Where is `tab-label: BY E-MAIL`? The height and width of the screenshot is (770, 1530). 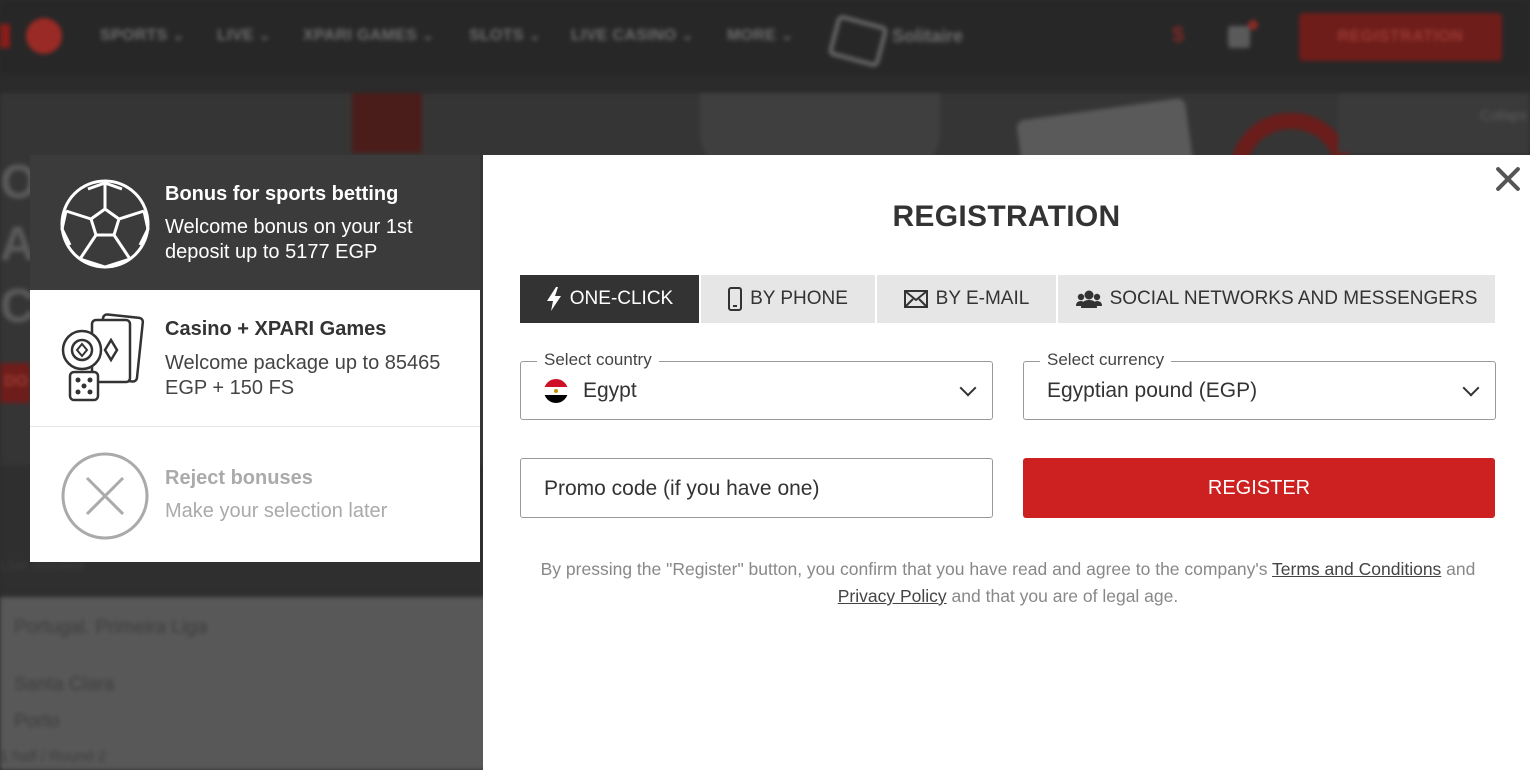
tab-label: BY E-MAIL is located at coordinates (982, 298).